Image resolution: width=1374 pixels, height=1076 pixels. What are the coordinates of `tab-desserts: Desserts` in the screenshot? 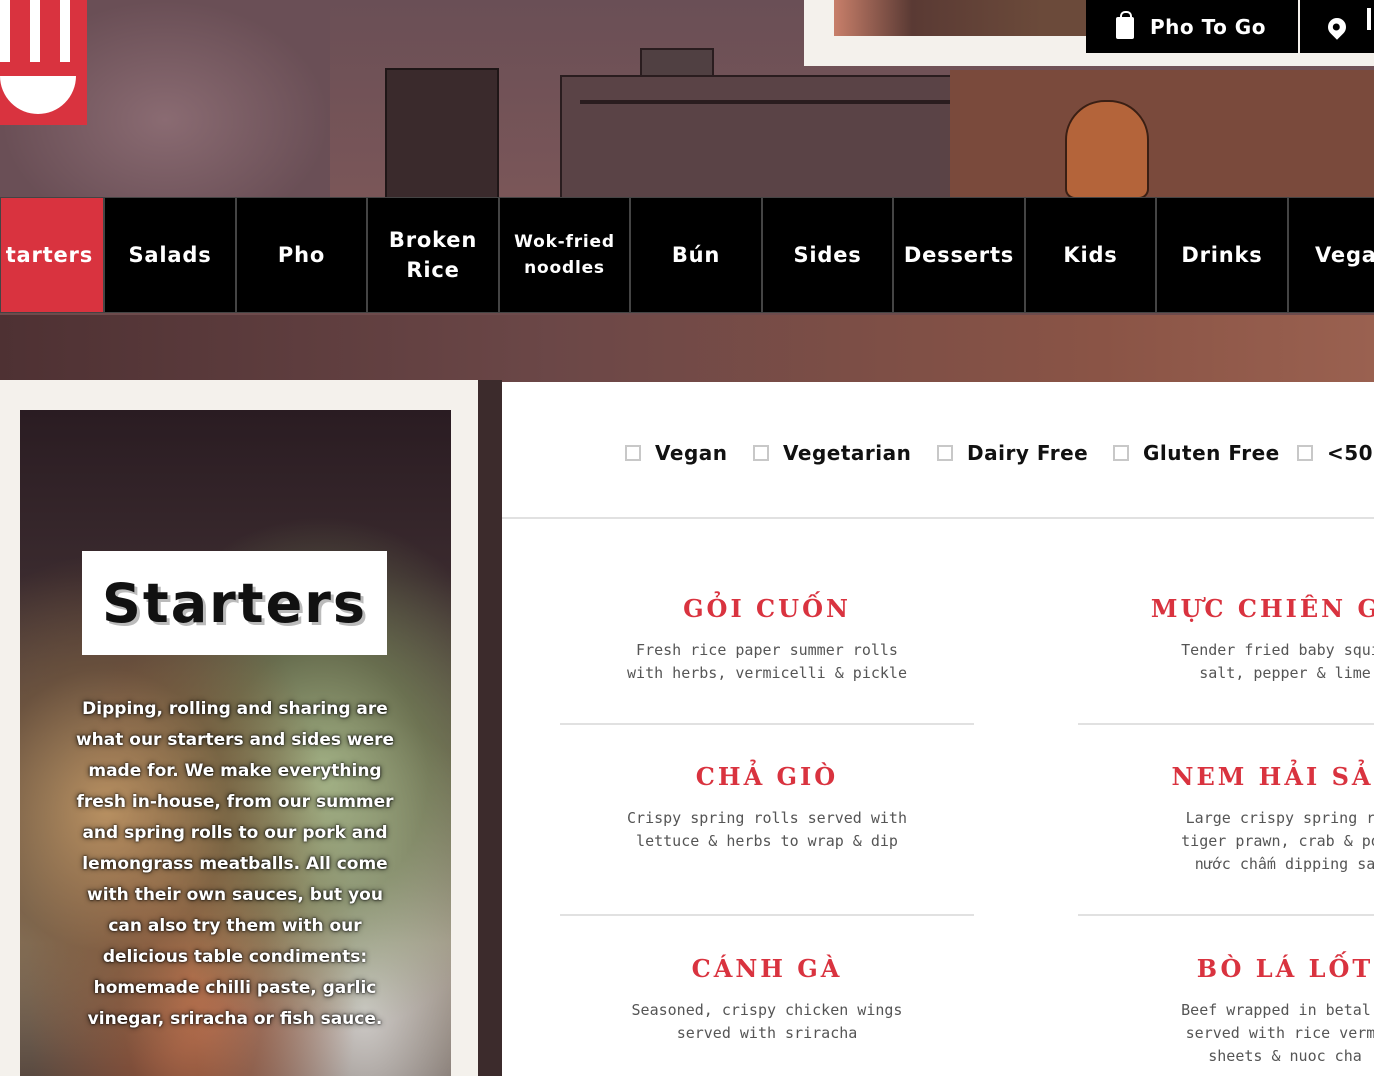 It's located at (959, 255).